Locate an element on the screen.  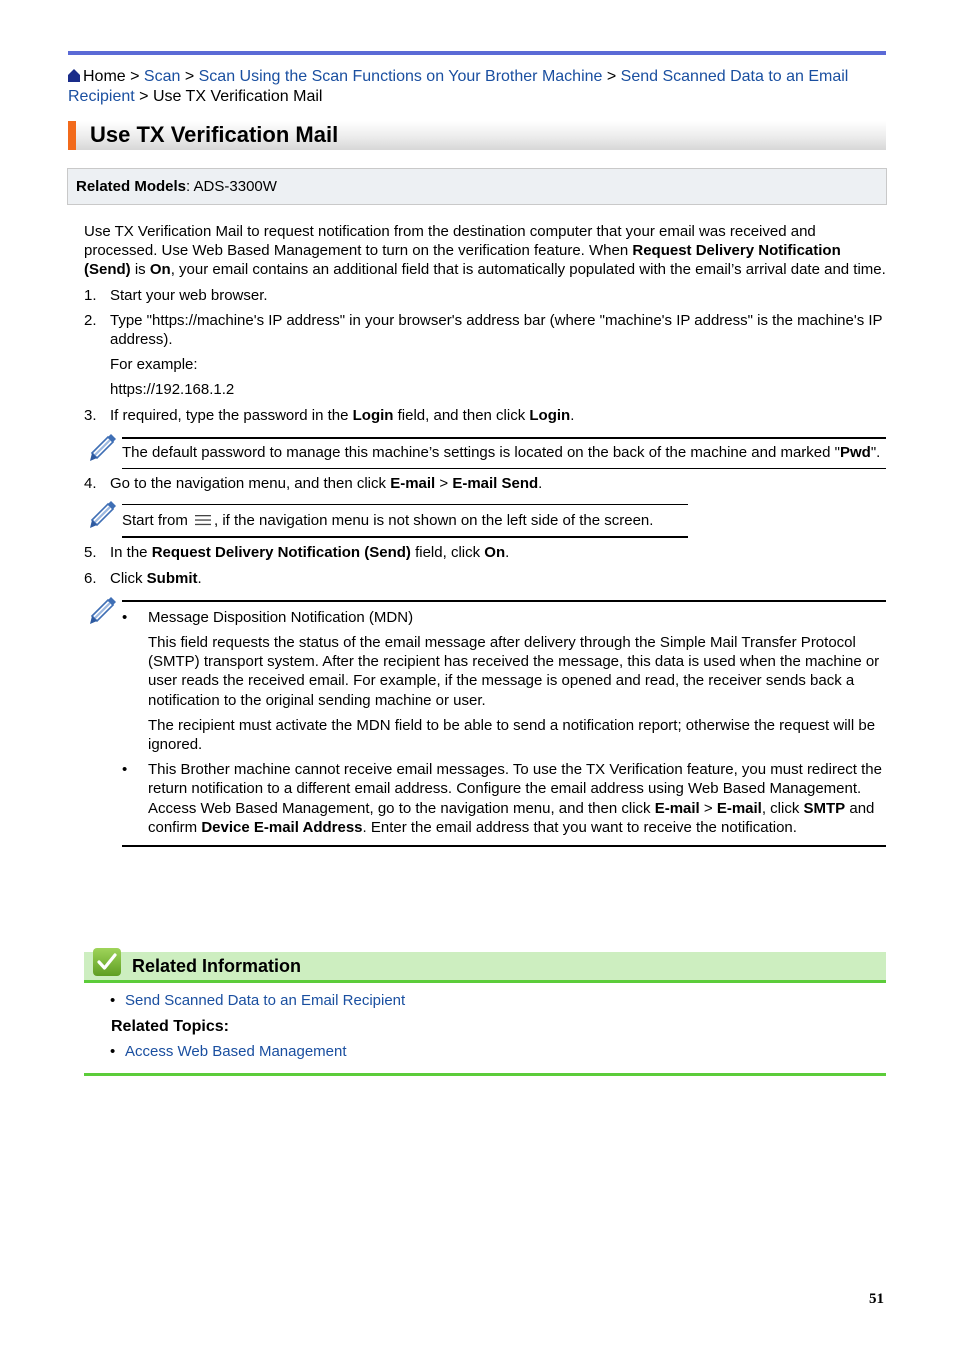
step-text-part: field, and then click is located at coordinates (461, 415).